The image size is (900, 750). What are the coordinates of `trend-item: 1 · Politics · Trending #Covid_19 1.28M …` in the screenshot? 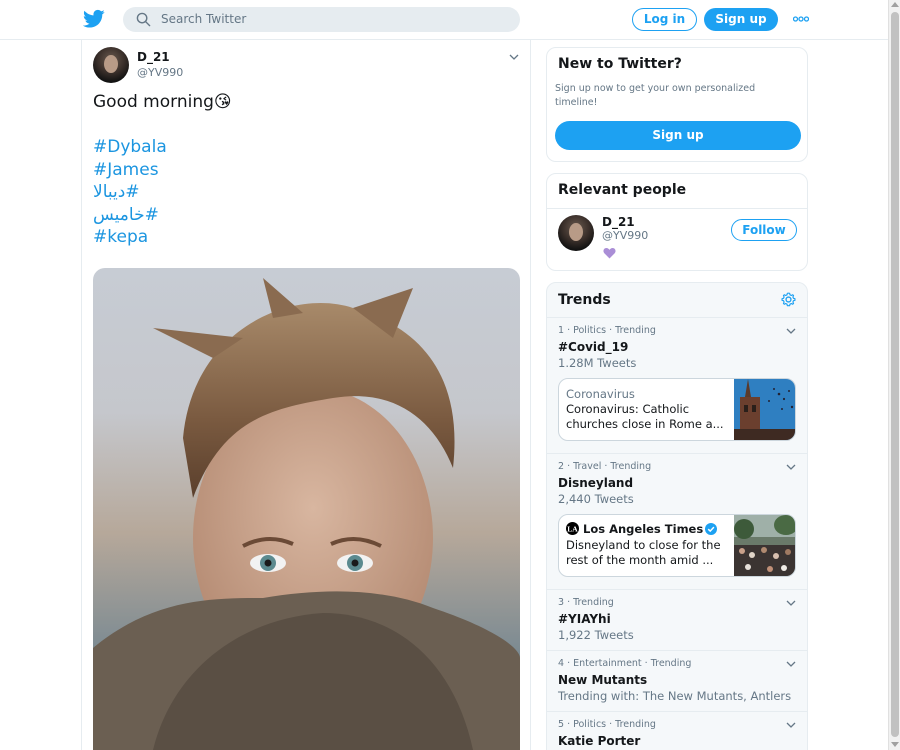 It's located at (677, 385).